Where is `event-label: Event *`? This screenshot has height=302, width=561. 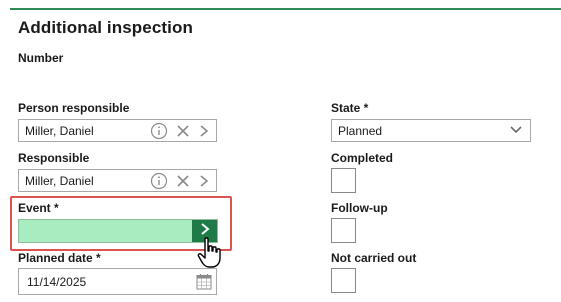 event-label: Event * is located at coordinates (38, 208).